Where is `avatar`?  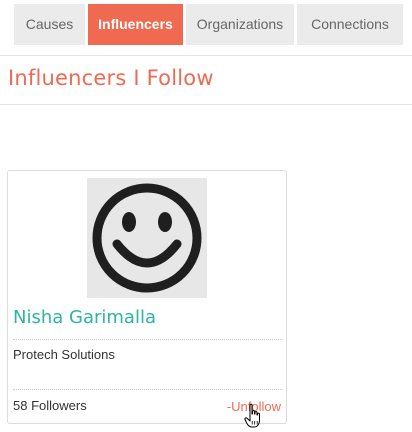
avatar is located at coordinates (147, 238).